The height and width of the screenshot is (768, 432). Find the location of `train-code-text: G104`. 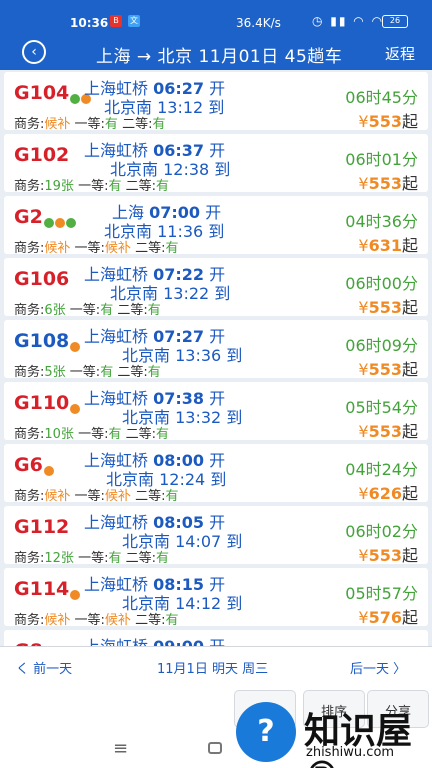

train-code-text: G104 is located at coordinates (42, 93).